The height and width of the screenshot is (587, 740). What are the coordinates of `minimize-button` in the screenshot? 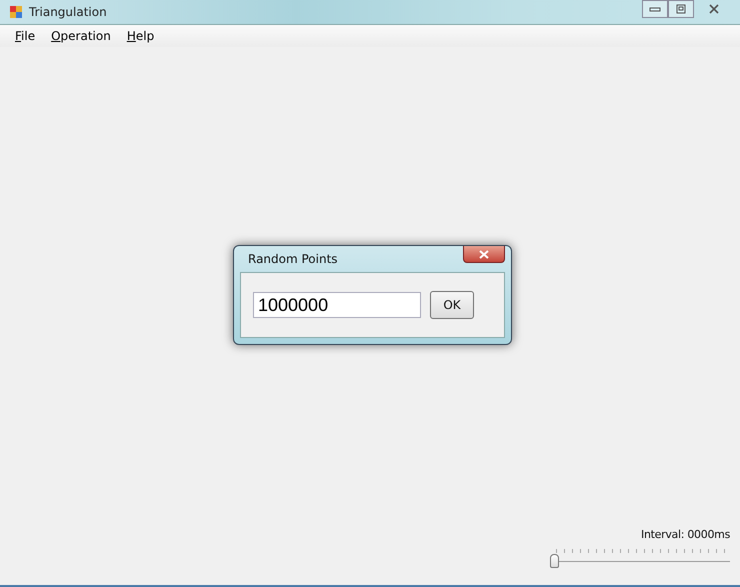 It's located at (655, 9).